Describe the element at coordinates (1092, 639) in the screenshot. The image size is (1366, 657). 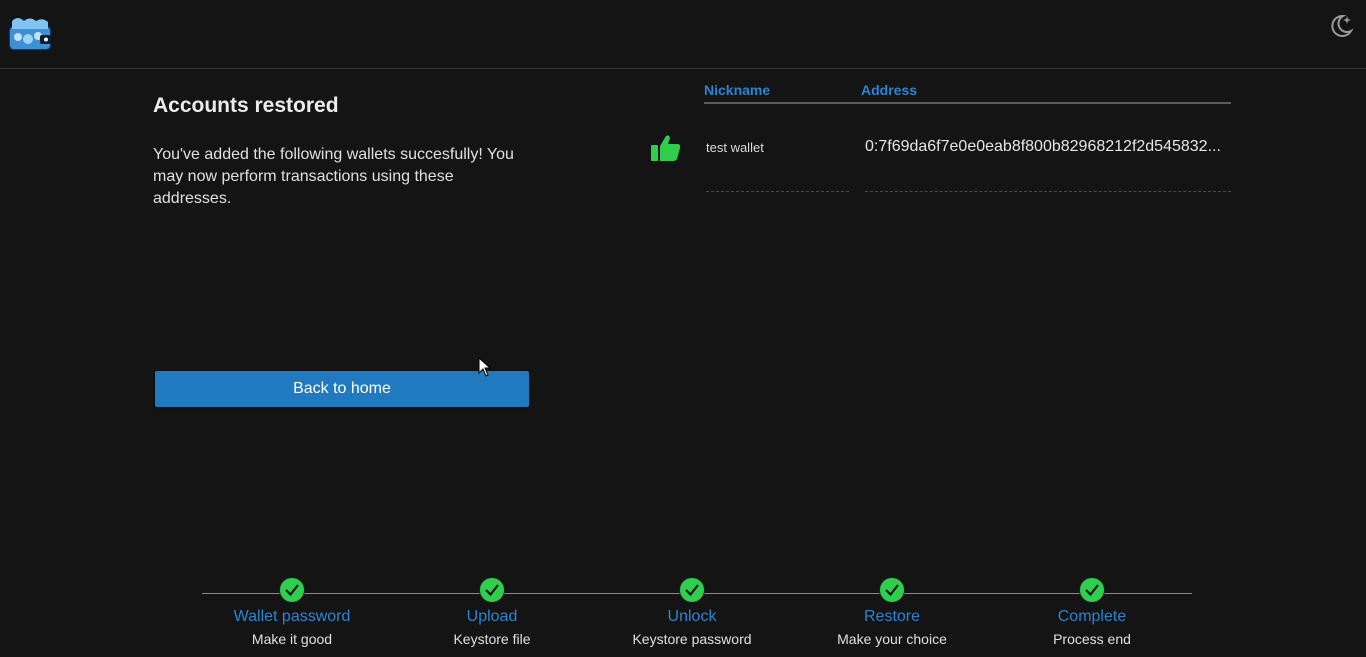
I see `step-sublabel: Process end` at that location.